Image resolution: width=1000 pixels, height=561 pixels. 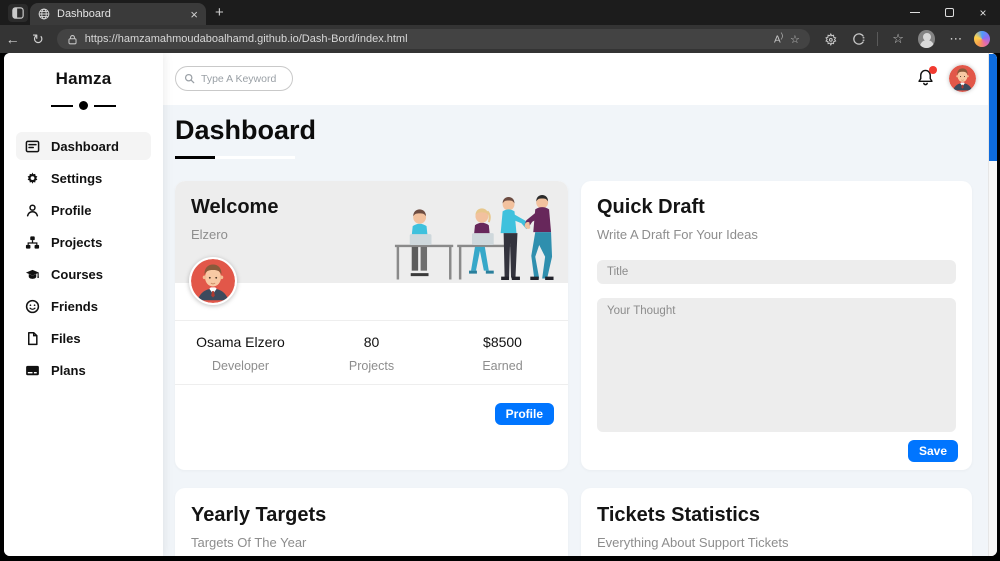 I want to click on welcome-card-header: Welcome Elzero, so click(x=371, y=232).